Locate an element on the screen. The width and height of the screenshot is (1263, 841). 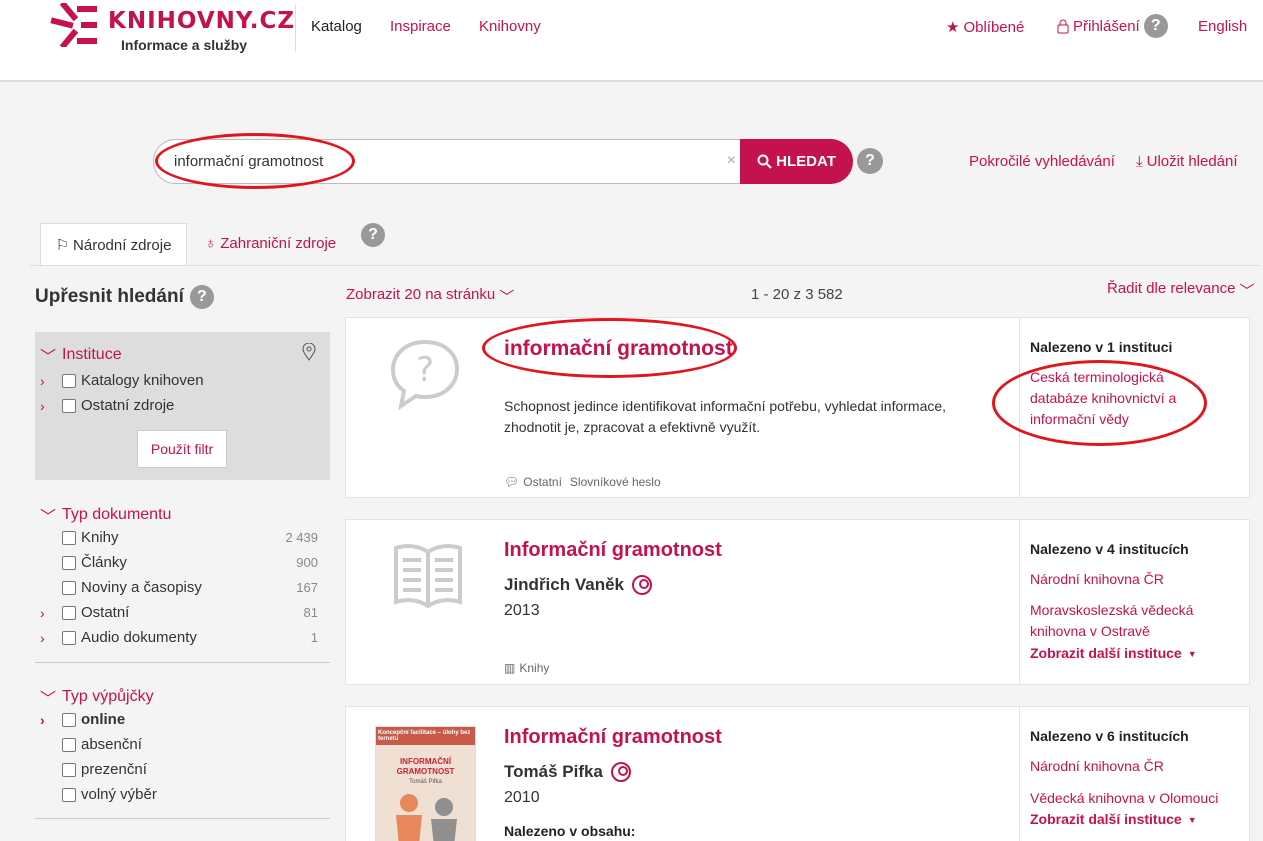
location-icon is located at coordinates (309, 352).